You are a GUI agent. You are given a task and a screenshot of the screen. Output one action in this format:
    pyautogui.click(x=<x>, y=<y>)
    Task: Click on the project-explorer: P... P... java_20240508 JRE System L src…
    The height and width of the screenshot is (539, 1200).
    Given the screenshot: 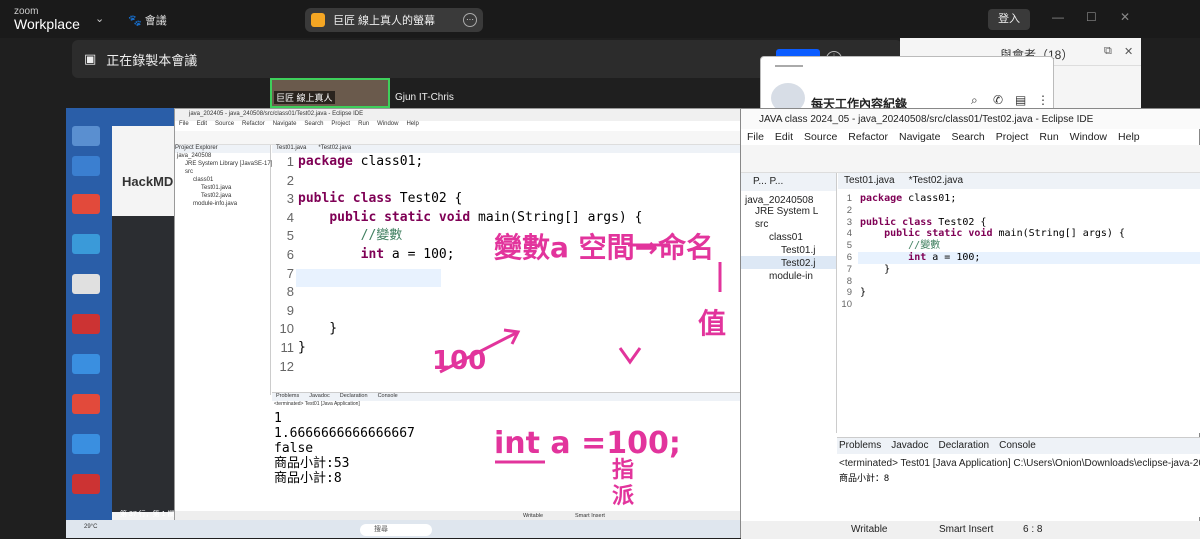 What is the action you would take?
    pyautogui.click(x=789, y=303)
    